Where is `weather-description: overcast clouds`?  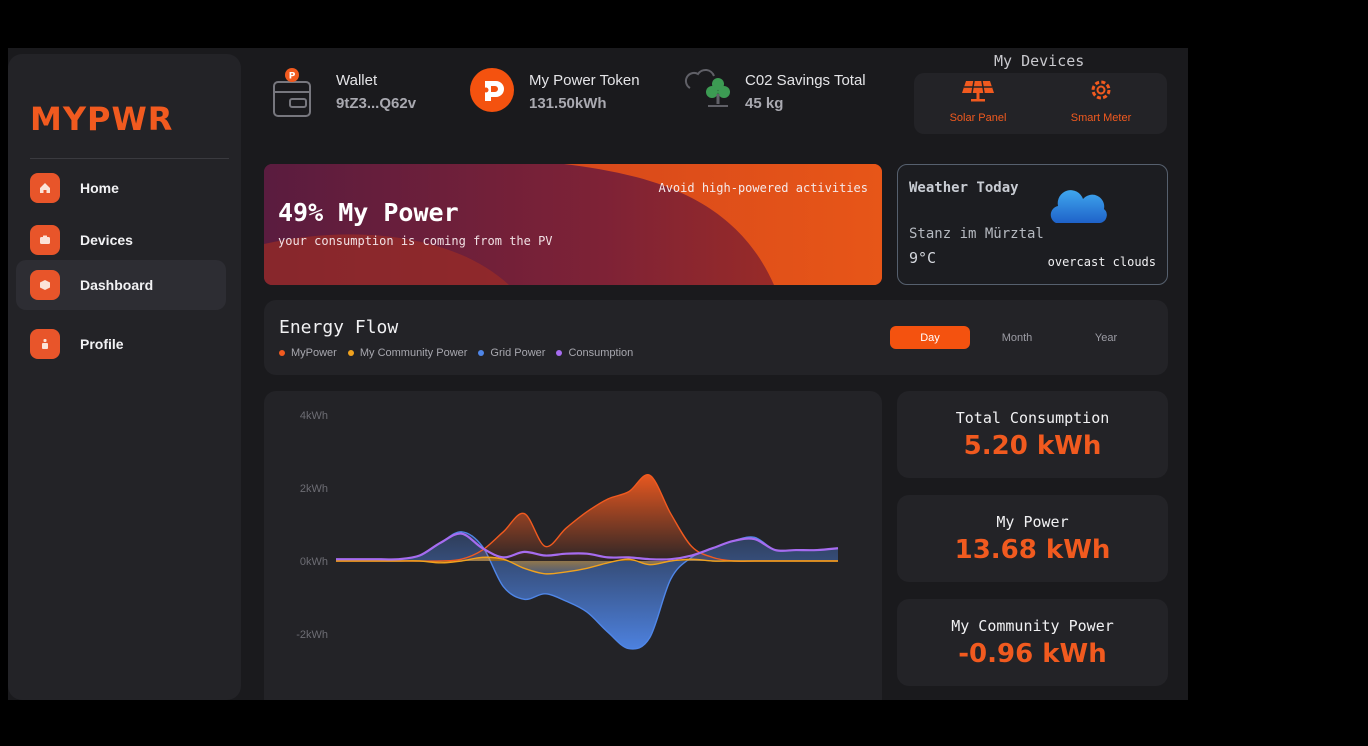 weather-description: overcast clouds is located at coordinates (1101, 262).